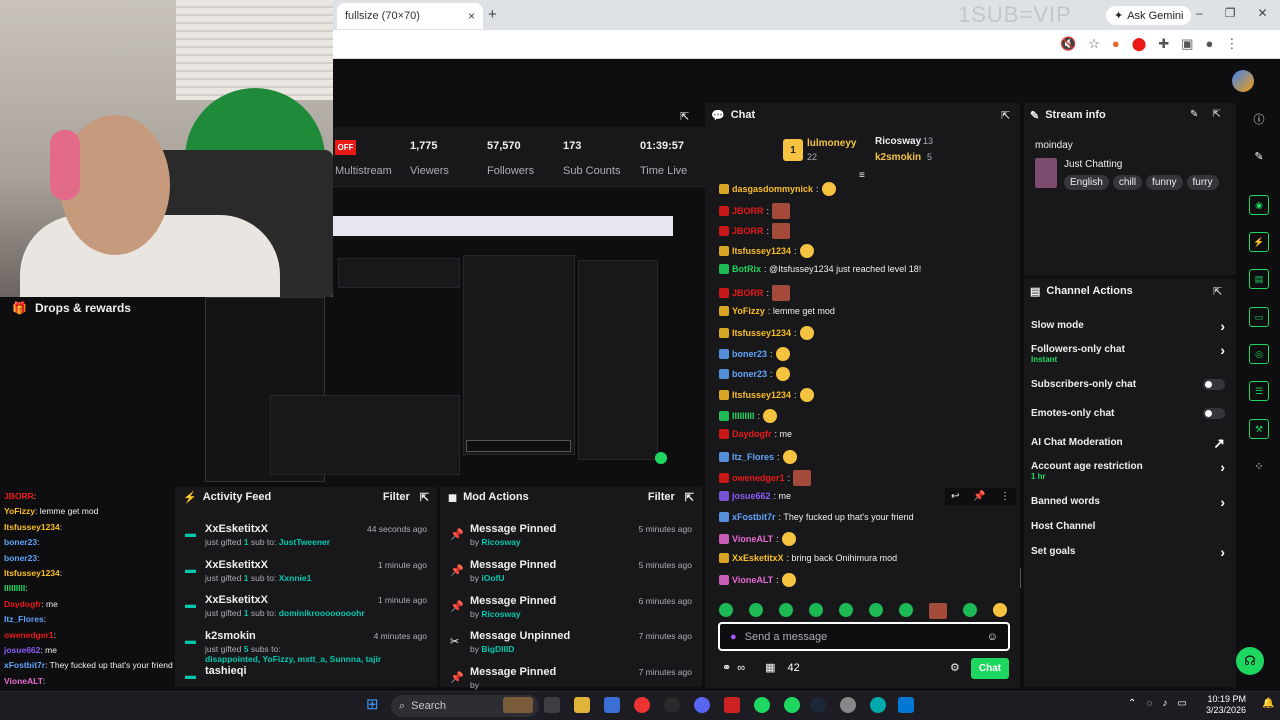 This screenshot has width=1280, height=720. I want to click on chrome-profile-2-icon, so click(792, 705).